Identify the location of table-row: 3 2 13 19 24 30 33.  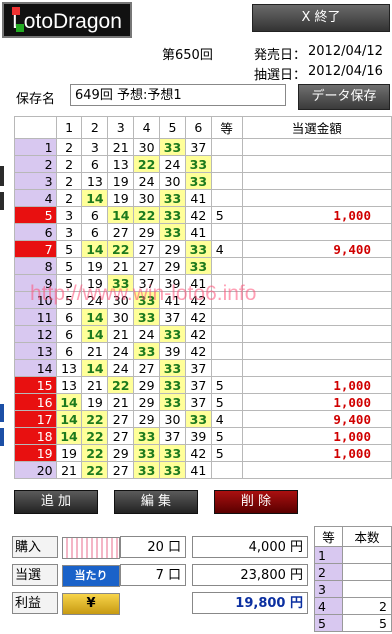
(203, 181).